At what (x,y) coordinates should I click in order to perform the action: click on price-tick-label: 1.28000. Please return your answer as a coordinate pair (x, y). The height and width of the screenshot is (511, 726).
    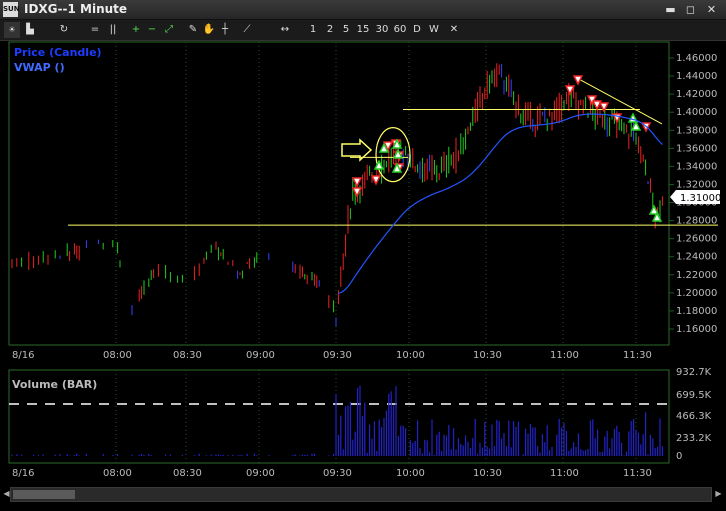
    Looking at the image, I should click on (696, 221).